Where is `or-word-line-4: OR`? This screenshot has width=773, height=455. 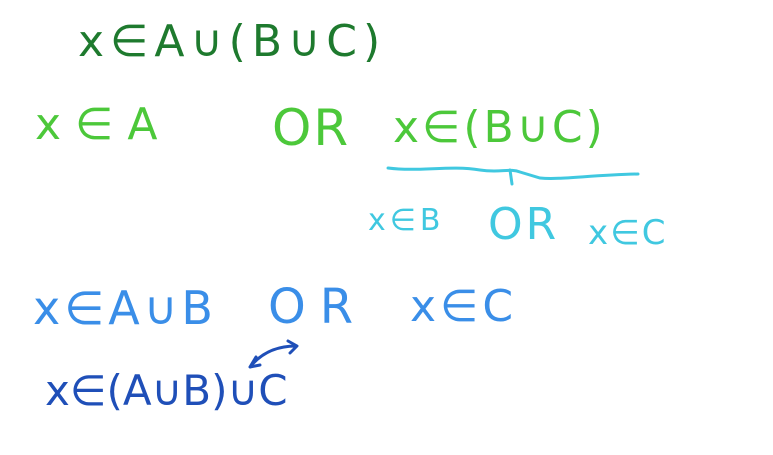
or-word-line-4: OR is located at coordinates (318, 307).